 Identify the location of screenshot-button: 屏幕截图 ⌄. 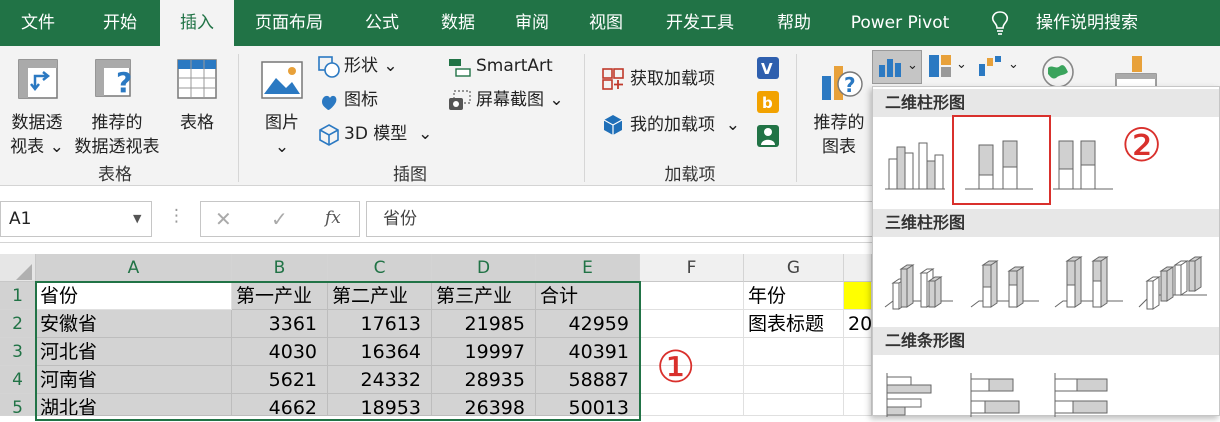
(508, 101).